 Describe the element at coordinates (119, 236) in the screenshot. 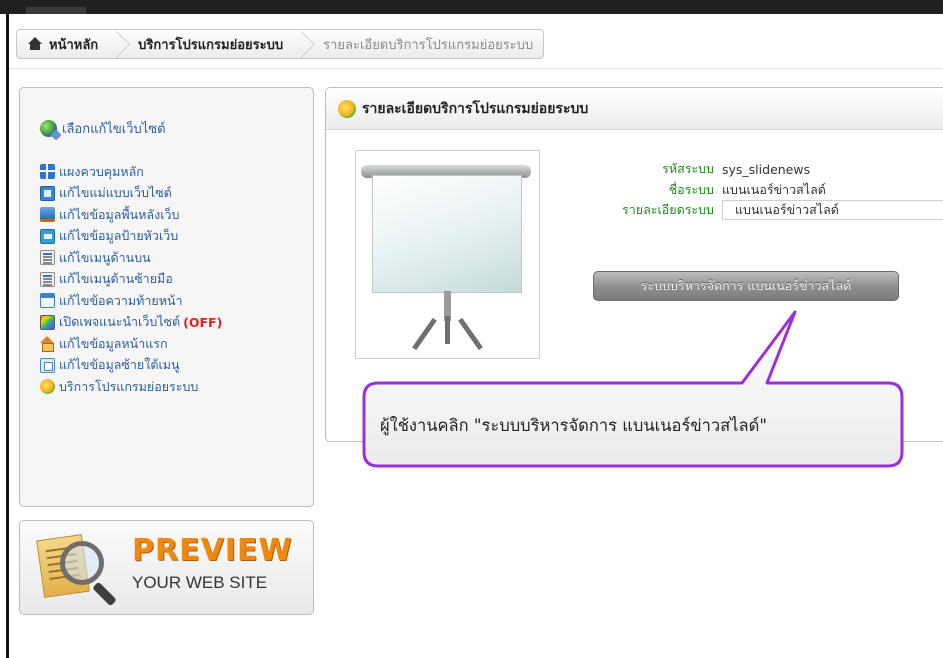

I see `sidebar-item-label: แก้ไขข้อมูลป้ายหัวเว็บ` at that location.